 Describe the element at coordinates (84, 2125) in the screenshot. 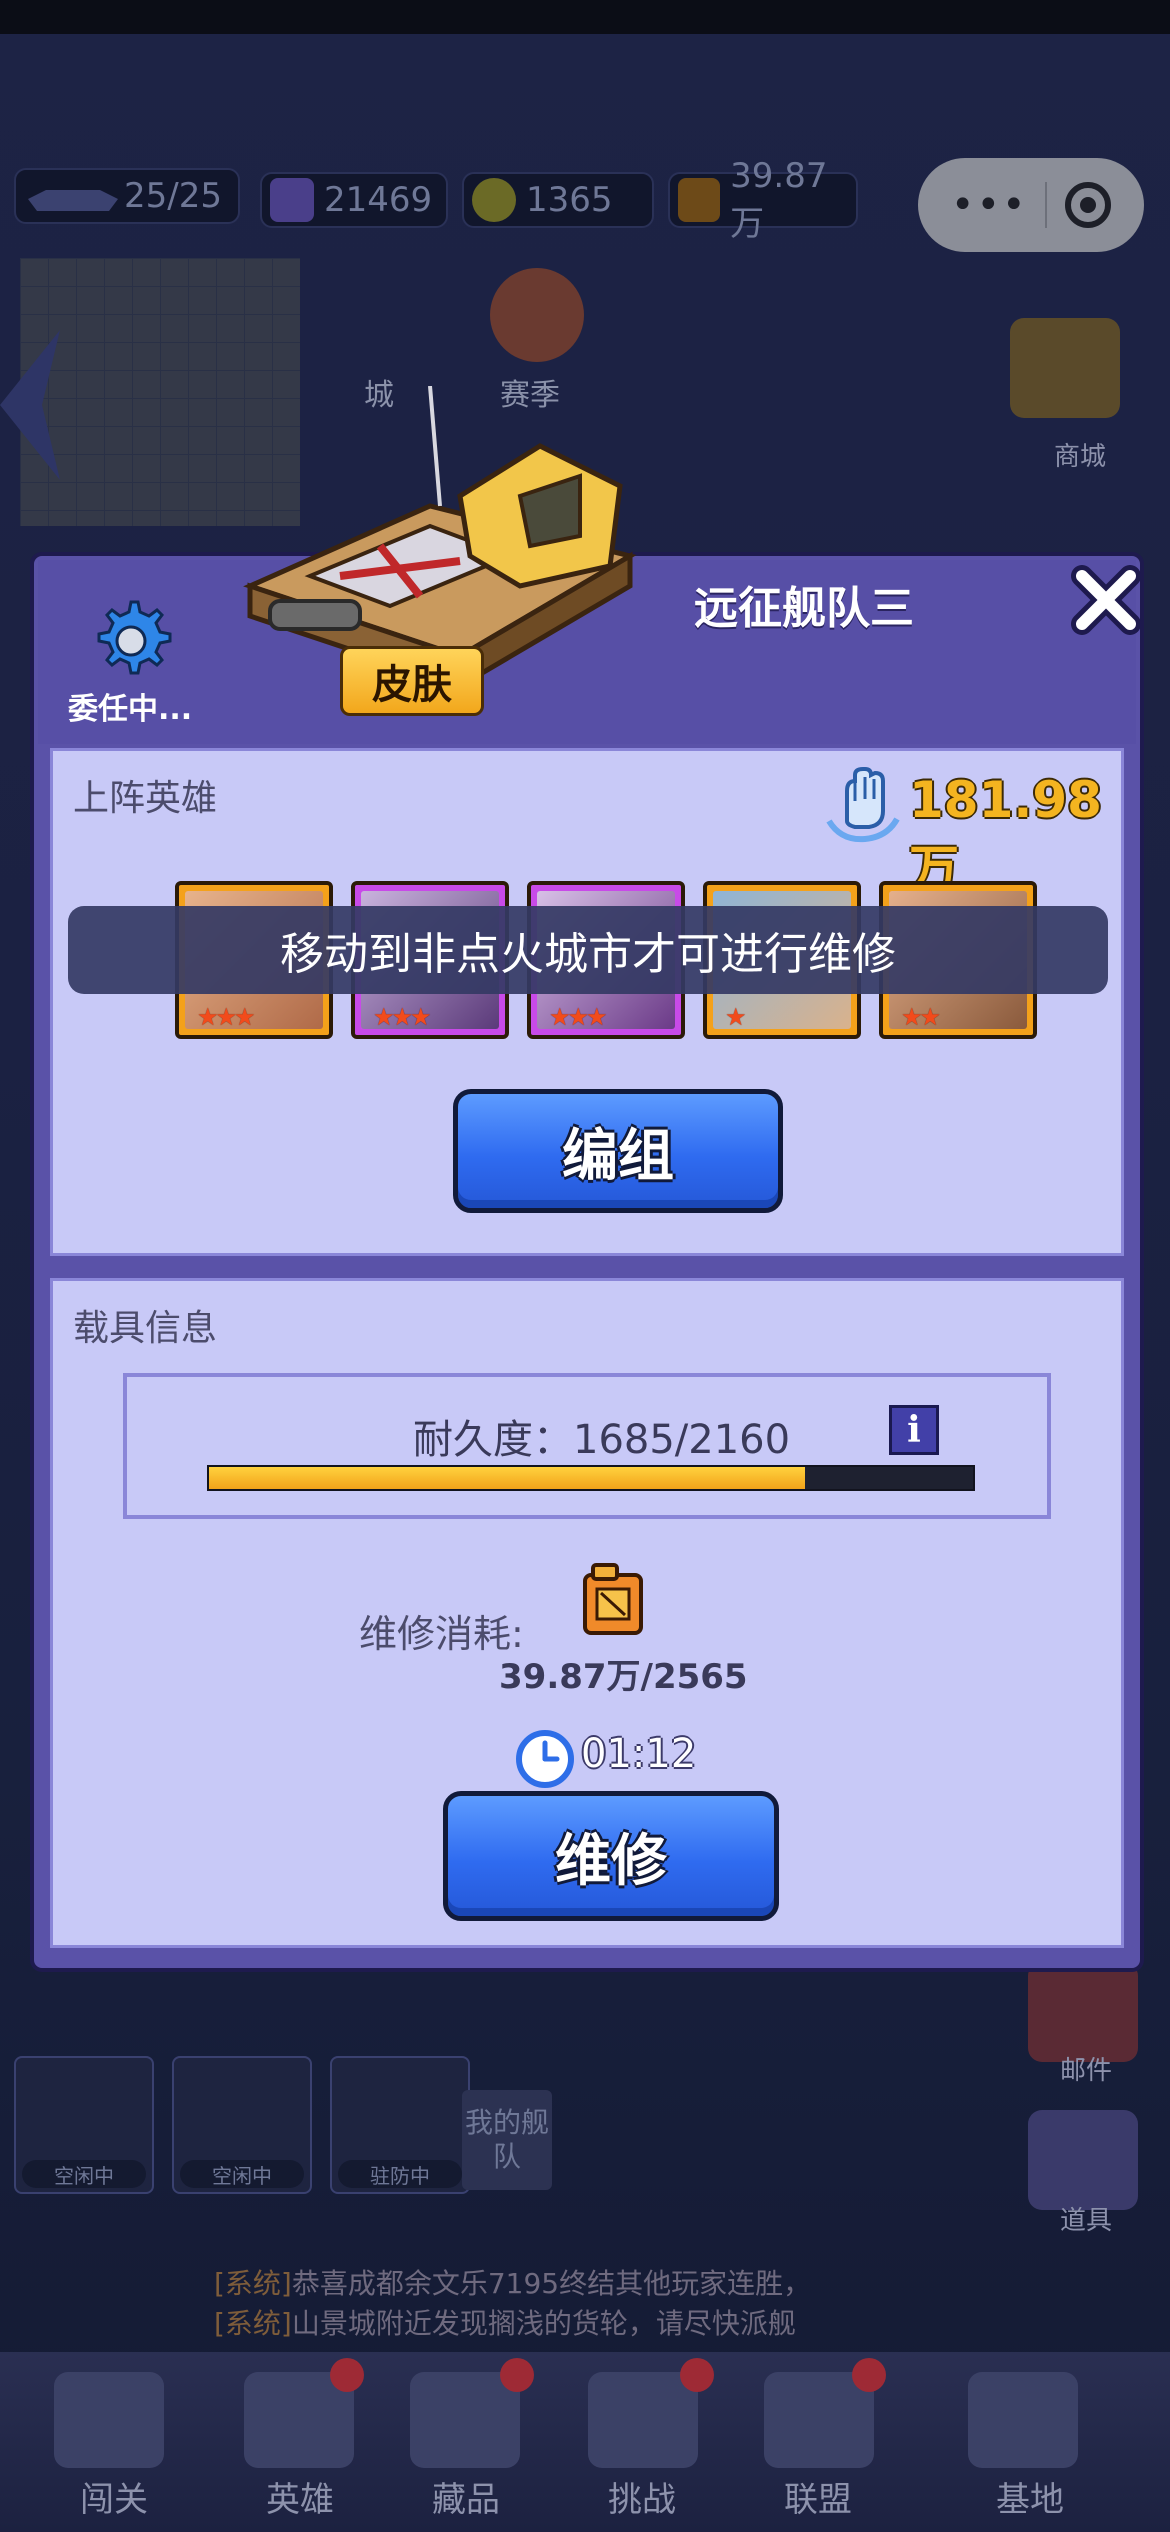

I see `squad-card-1: 空闲中` at that location.